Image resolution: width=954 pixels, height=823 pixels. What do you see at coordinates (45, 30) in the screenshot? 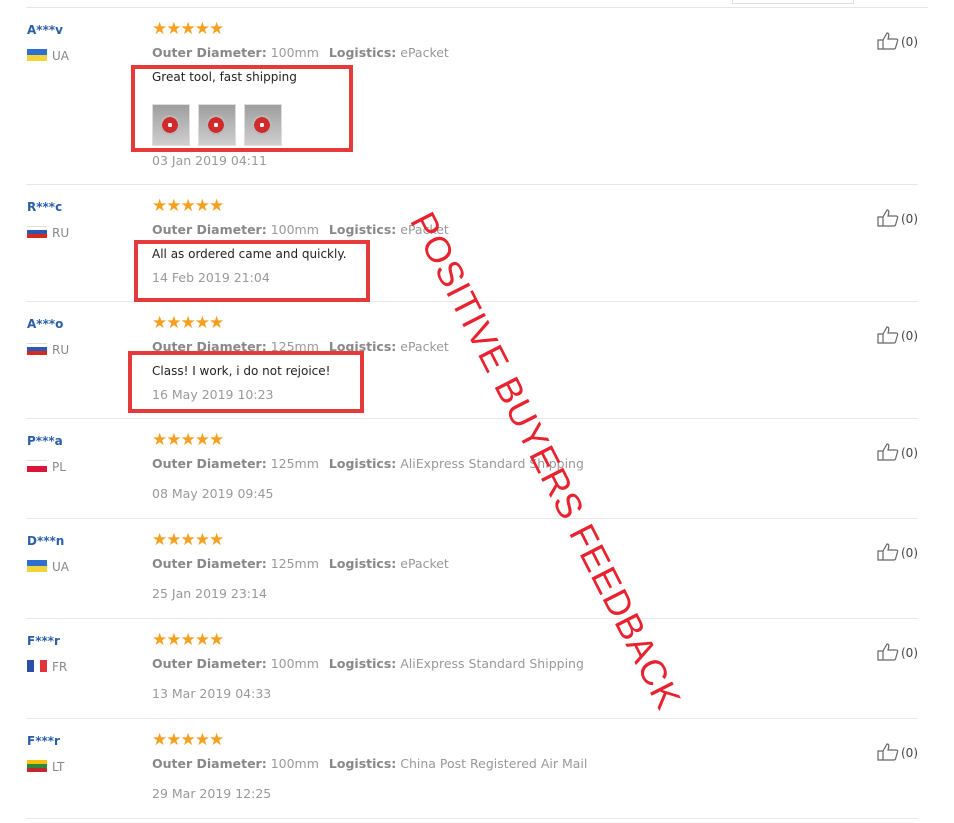
I see `buyer-name: A***v` at bounding box center [45, 30].